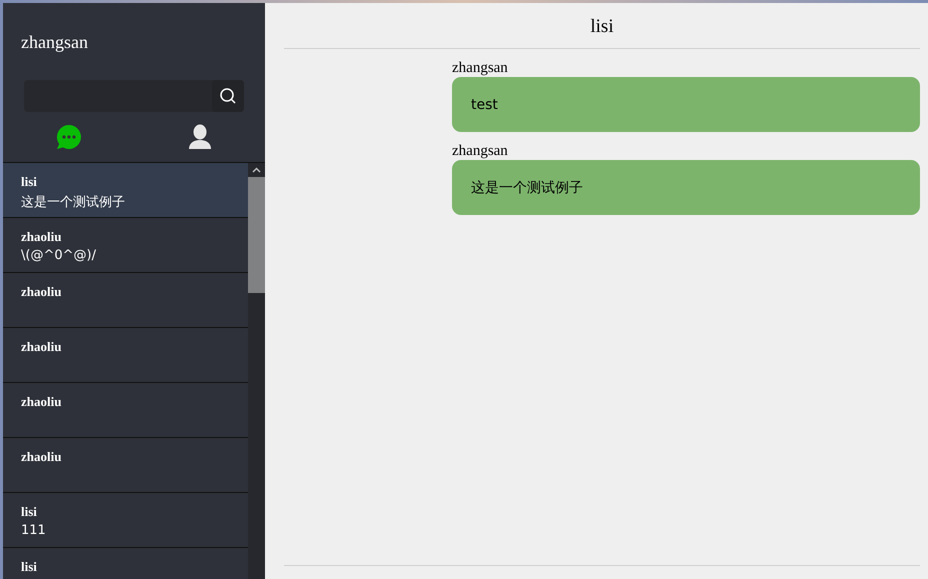  I want to click on chat-title: lisi, so click(602, 26).